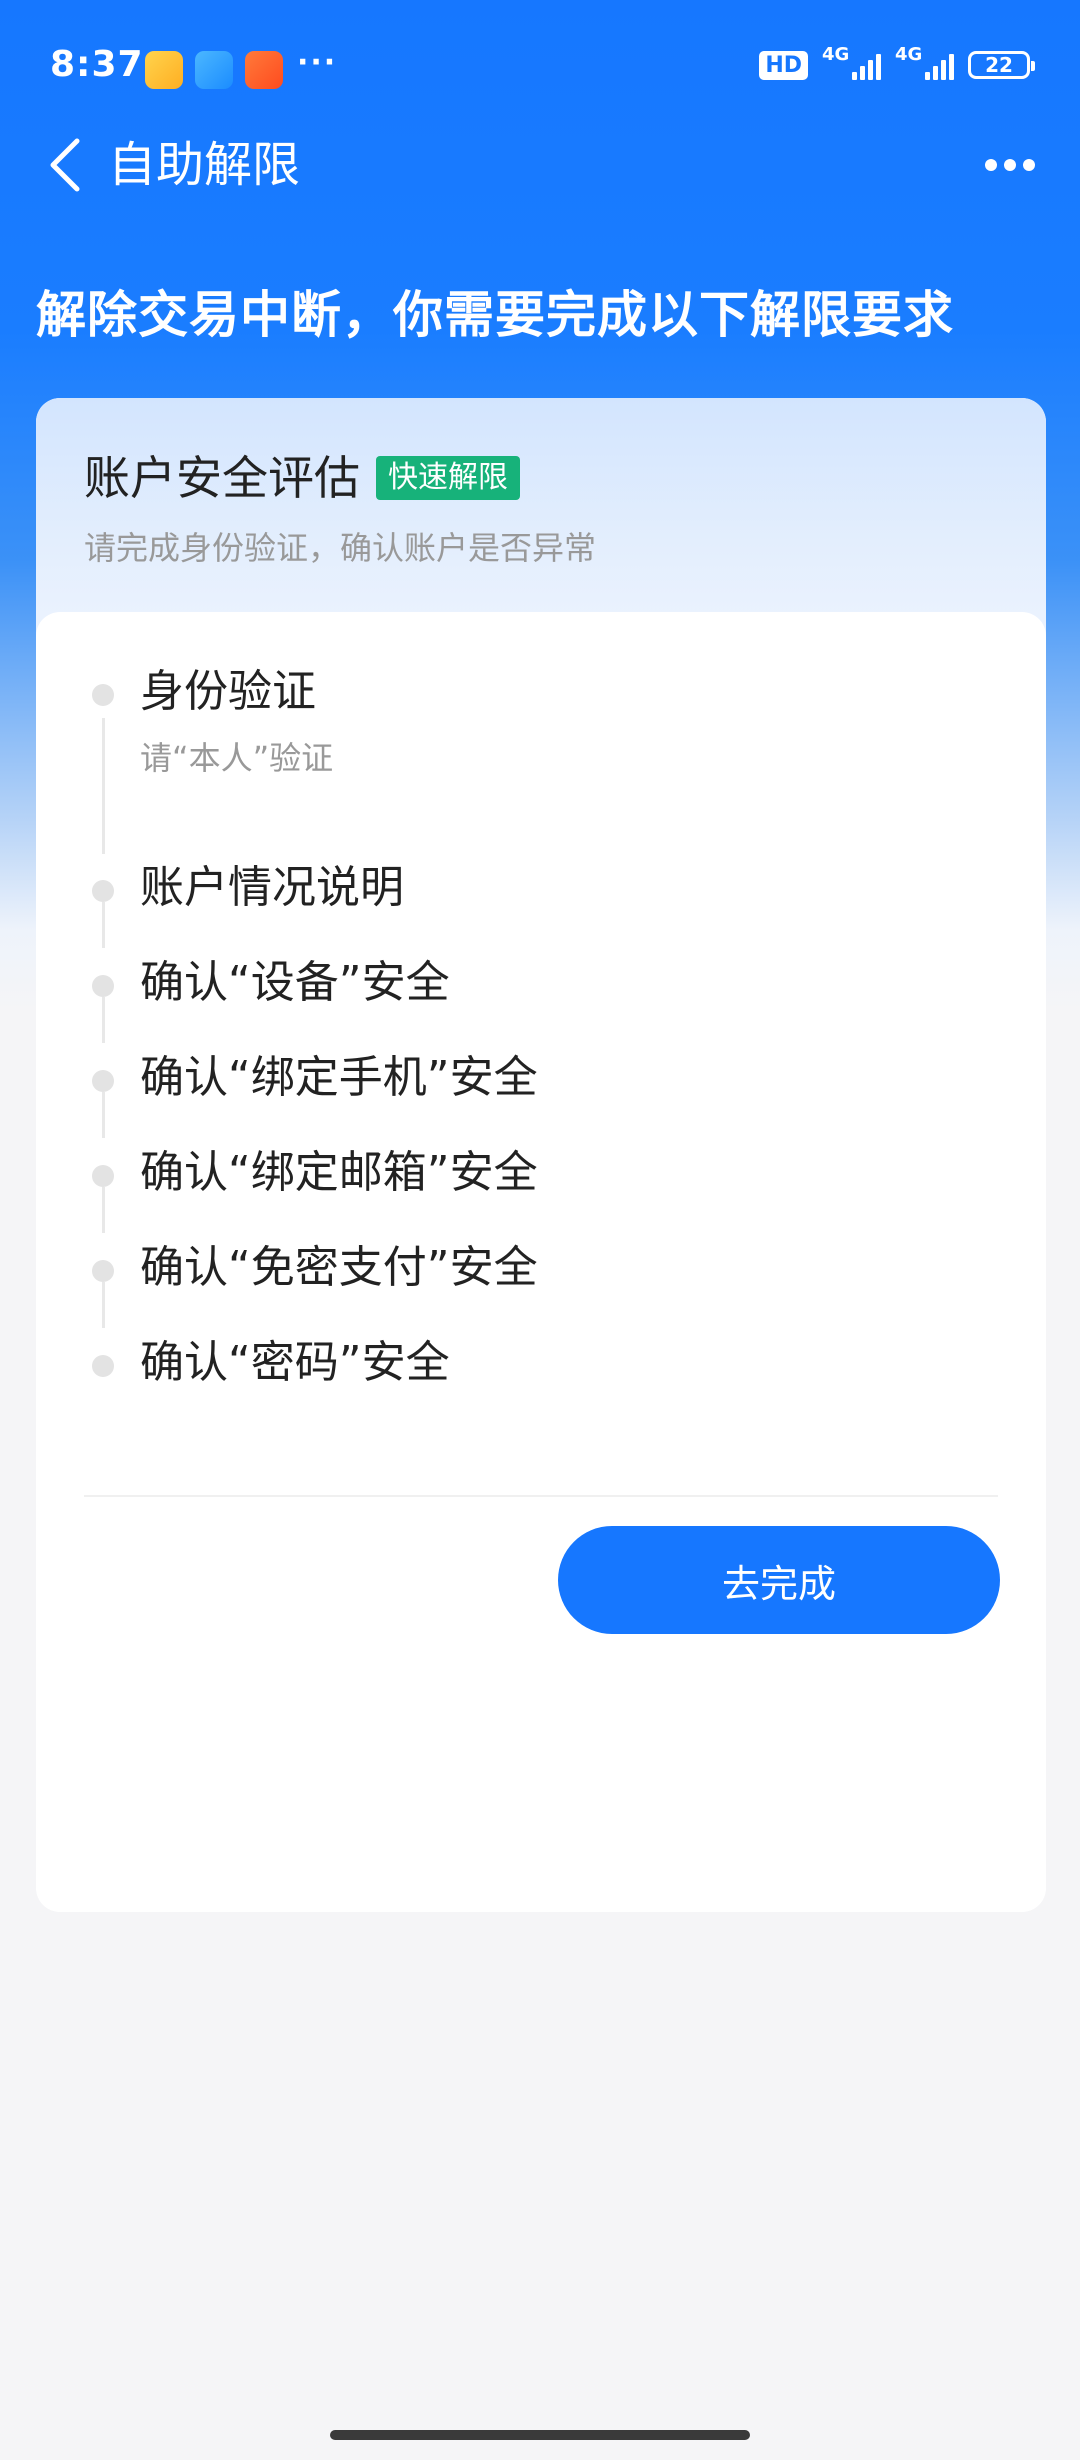 The image size is (1080, 2460). What do you see at coordinates (779, 1580) in the screenshot?
I see `go-complete-button: 去完成` at bounding box center [779, 1580].